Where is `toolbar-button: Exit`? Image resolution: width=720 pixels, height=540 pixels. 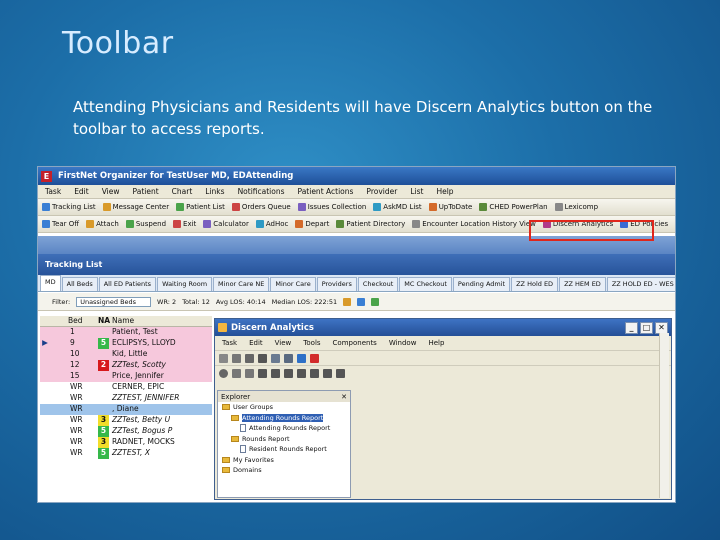 toolbar-button: Exit is located at coordinates (184, 224).